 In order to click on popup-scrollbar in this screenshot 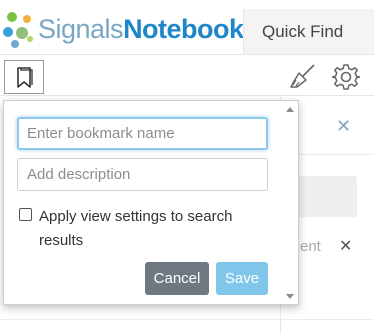, I will do `click(290, 202)`.